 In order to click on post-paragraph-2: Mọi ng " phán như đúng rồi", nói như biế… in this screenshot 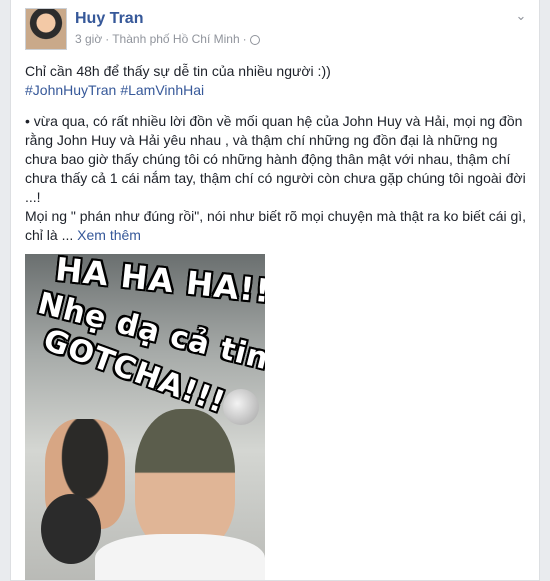, I will do `click(278, 226)`.